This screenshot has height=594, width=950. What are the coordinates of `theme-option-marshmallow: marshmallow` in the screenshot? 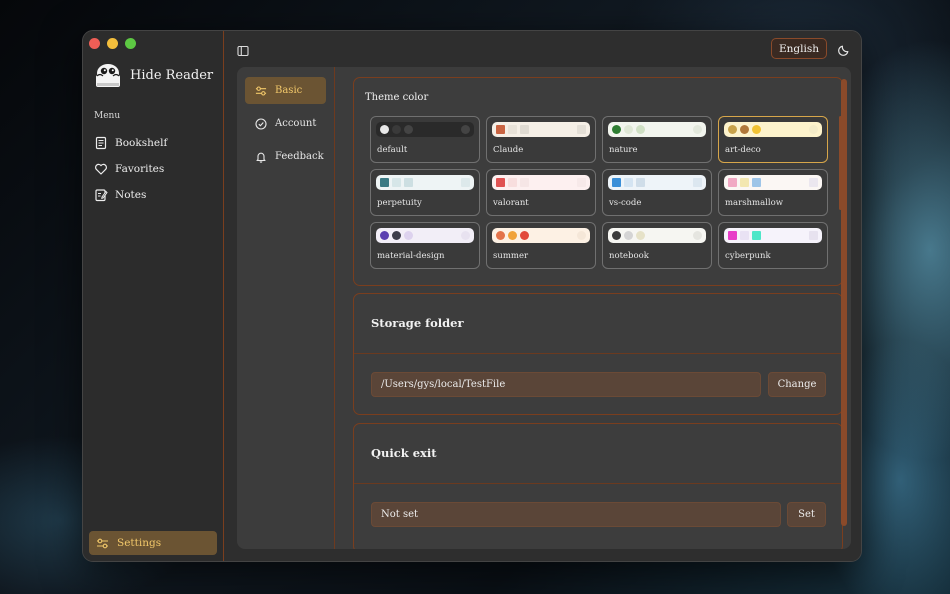 It's located at (773, 192).